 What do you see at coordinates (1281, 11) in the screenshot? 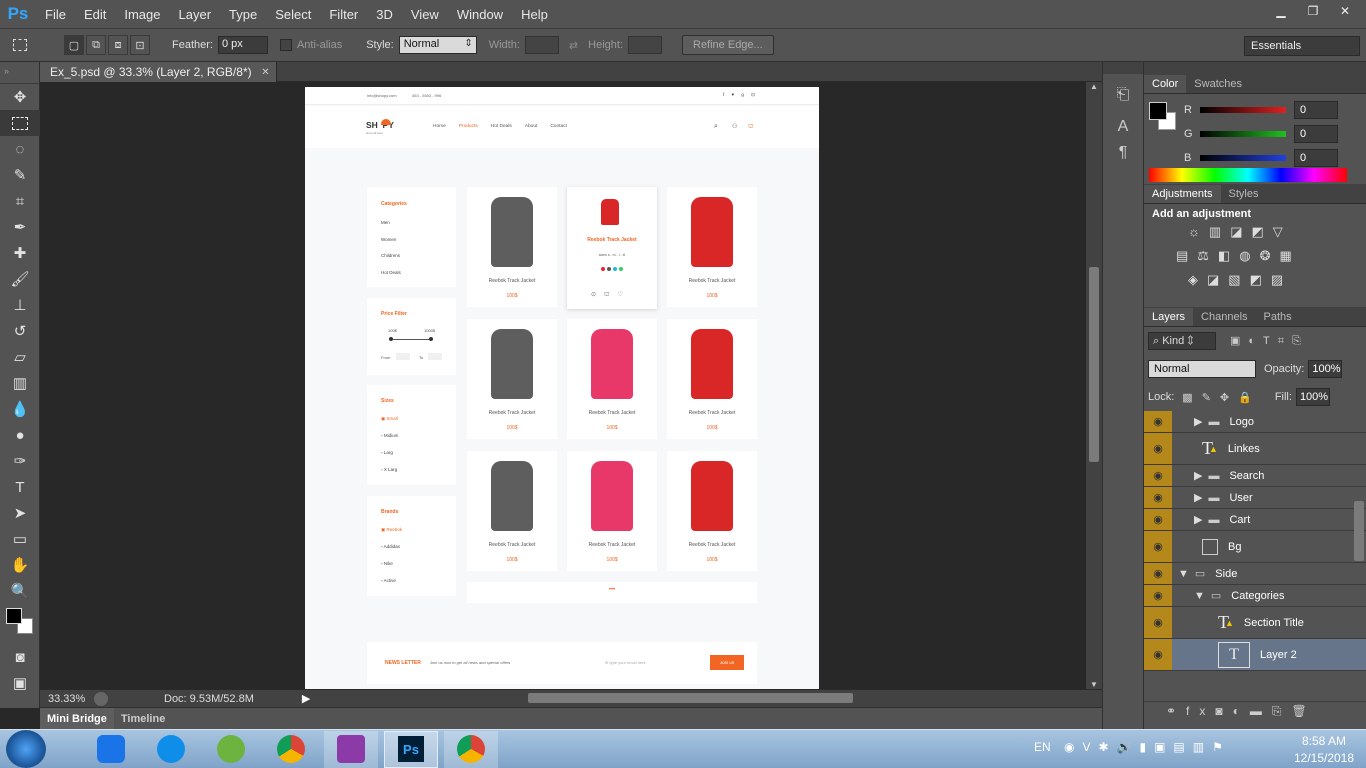
I see `minimize-button: ▁` at bounding box center [1281, 11].